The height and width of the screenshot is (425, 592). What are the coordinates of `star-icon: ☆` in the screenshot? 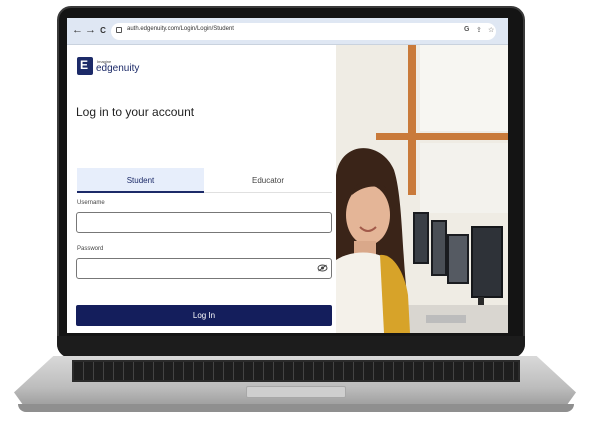 It's located at (491, 30).